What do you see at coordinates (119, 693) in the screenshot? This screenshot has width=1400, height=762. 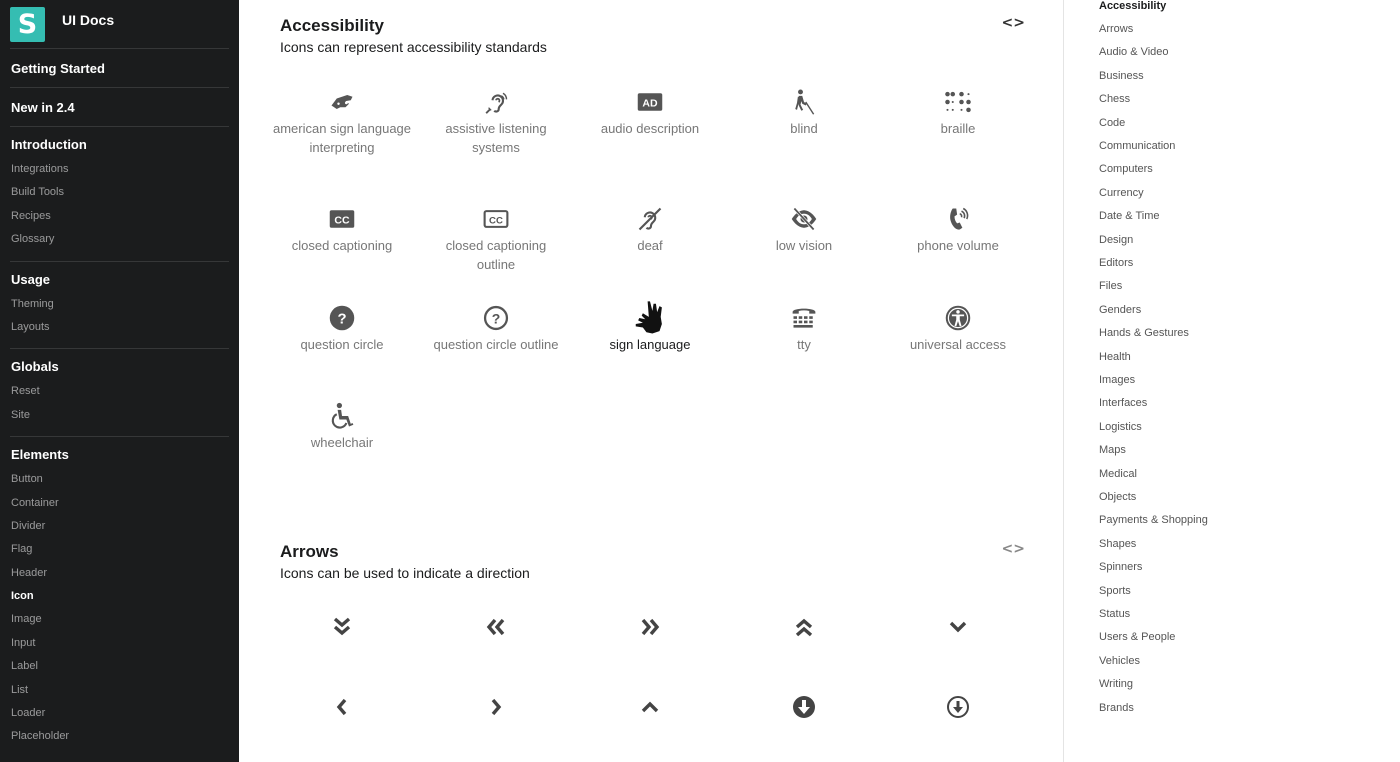 I see `sidebar-item-list: List` at bounding box center [119, 693].